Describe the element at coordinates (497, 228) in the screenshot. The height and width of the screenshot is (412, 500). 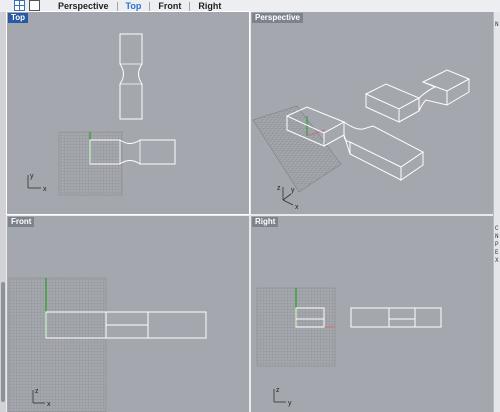
I see `side-panel-text: C` at that location.